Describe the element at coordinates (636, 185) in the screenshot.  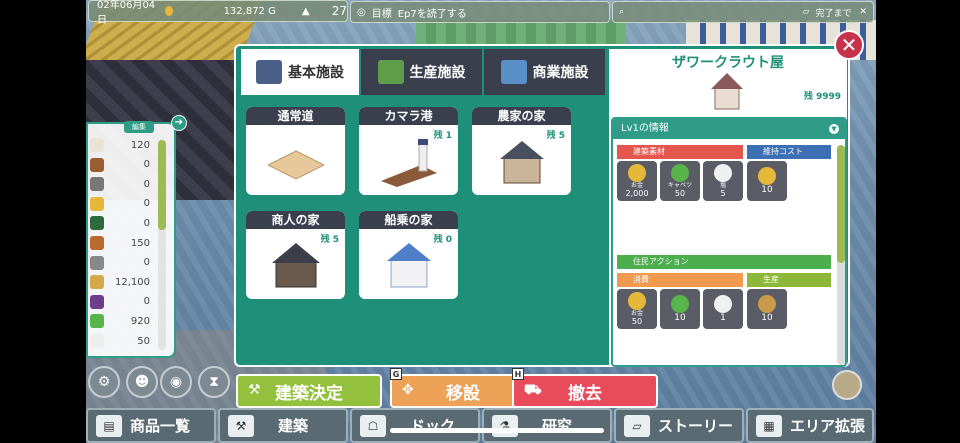
I see `resource-name: お金` at that location.